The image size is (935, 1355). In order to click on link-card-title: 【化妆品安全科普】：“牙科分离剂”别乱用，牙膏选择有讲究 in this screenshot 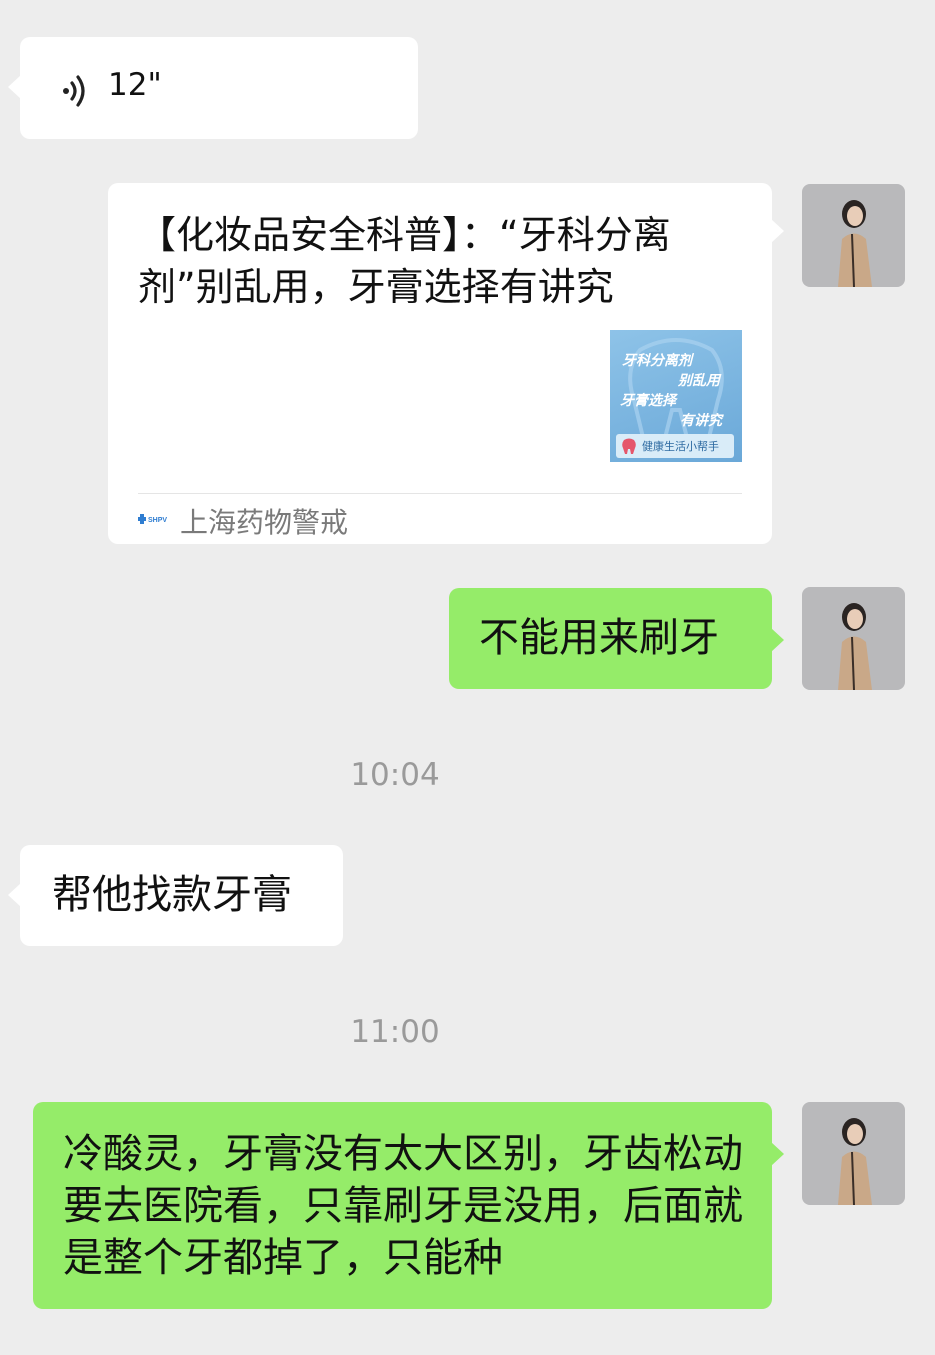, I will do `click(404, 261)`.